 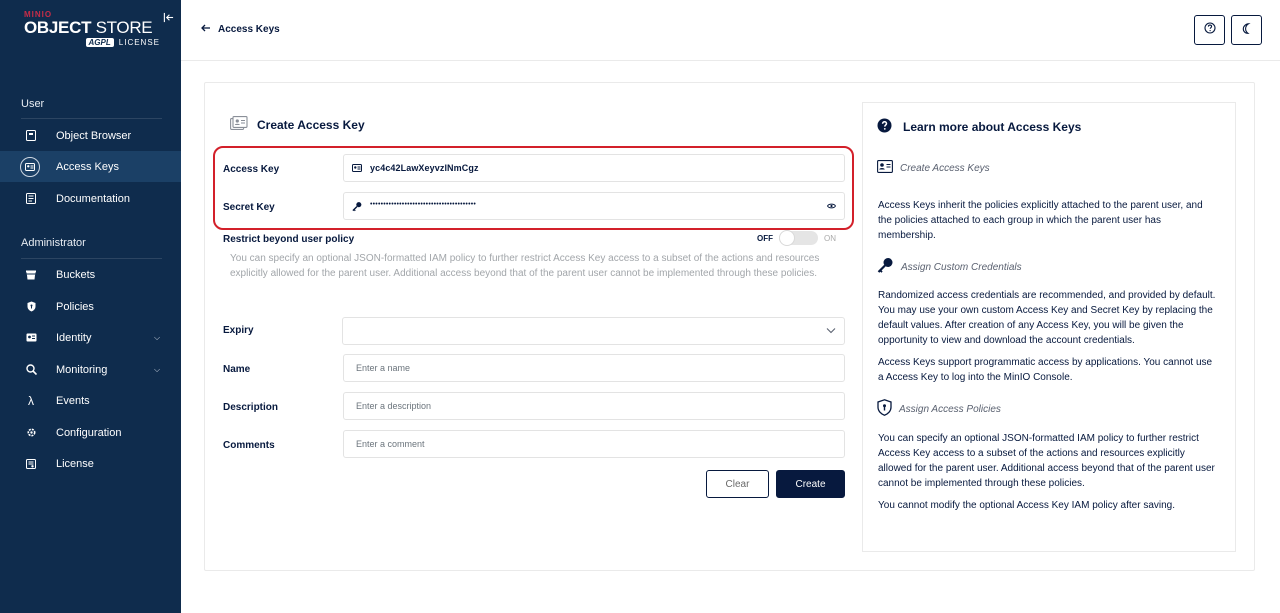 I want to click on toggle-on-label: ON, so click(x=830, y=238).